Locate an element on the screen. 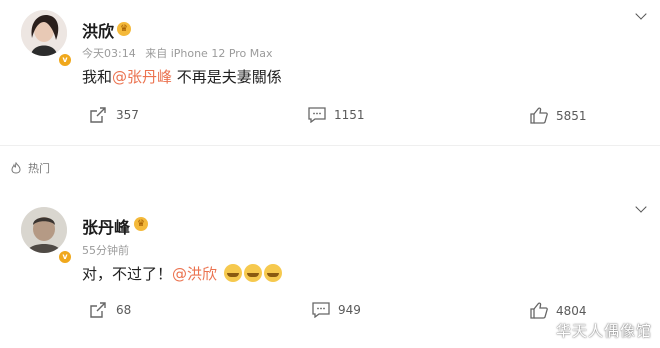 Image resolution: width=660 pixels, height=348 pixels. post-meta: 今天03:14 来自 iPhone 12 Pro Max is located at coordinates (177, 53).